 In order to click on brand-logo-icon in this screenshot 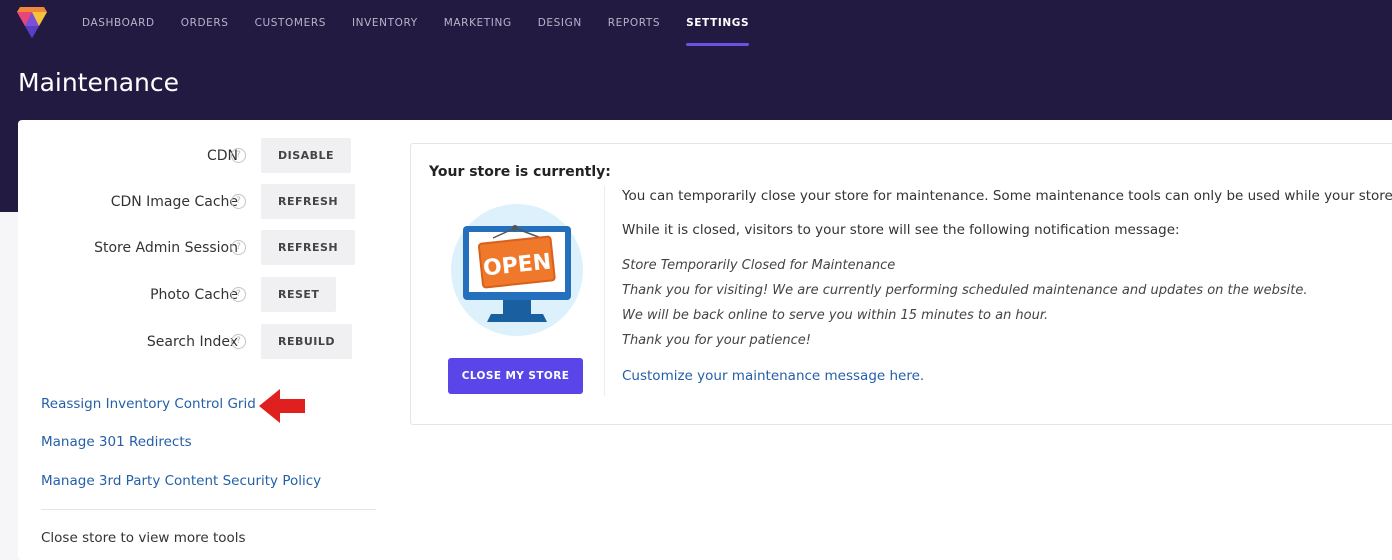, I will do `click(32, 23)`.